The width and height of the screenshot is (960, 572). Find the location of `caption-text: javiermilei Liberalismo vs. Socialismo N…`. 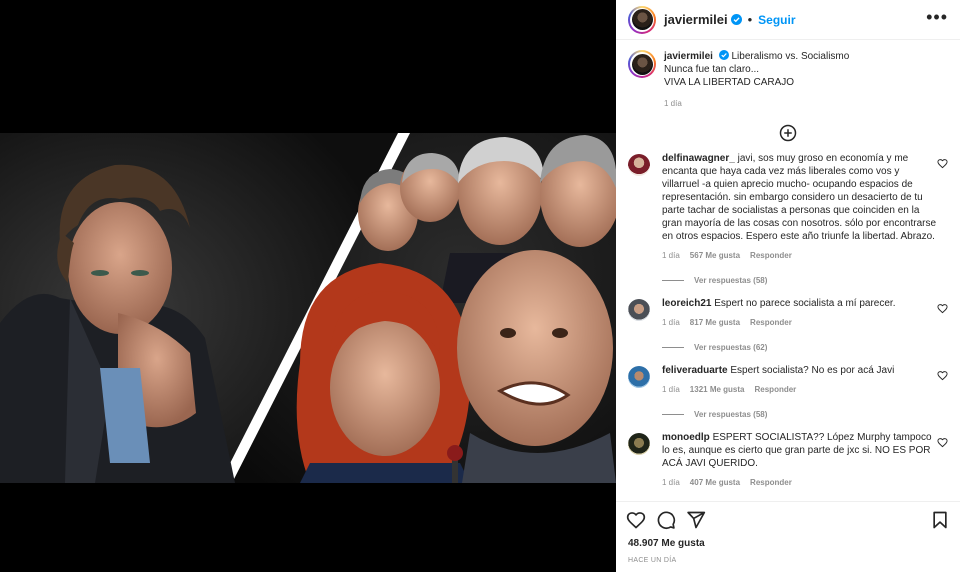

caption-text: javiermilei Liberalismo vs. Socialismo N… is located at coordinates (756, 80).